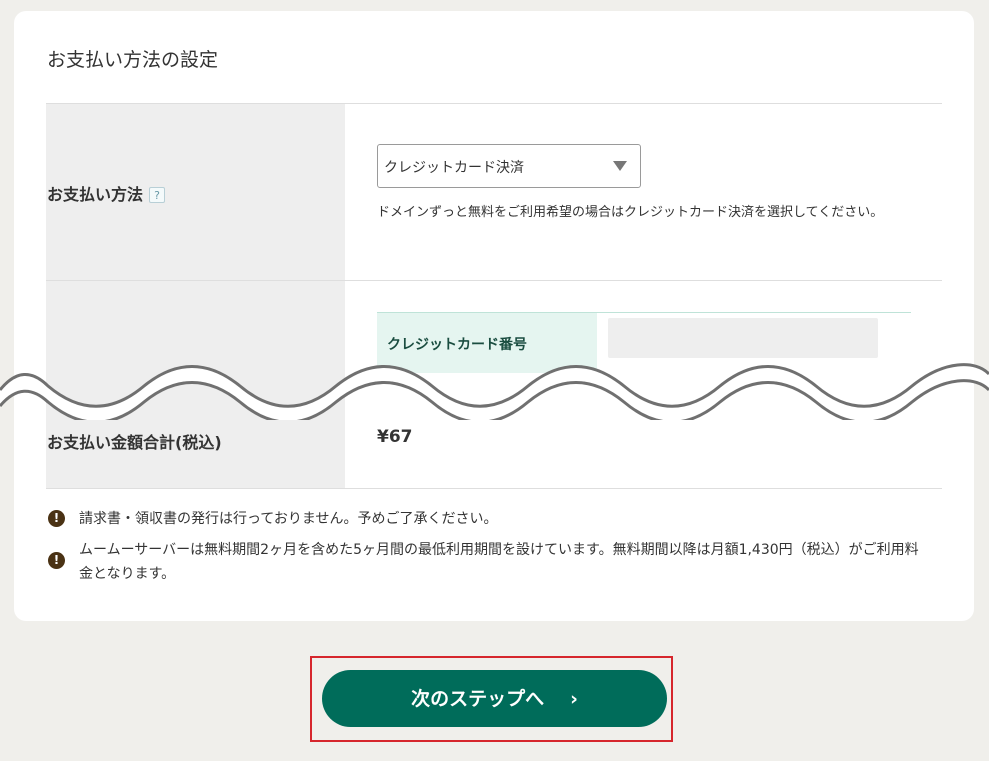 This screenshot has width=989, height=761. I want to click on caret-down-icon, so click(620, 166).